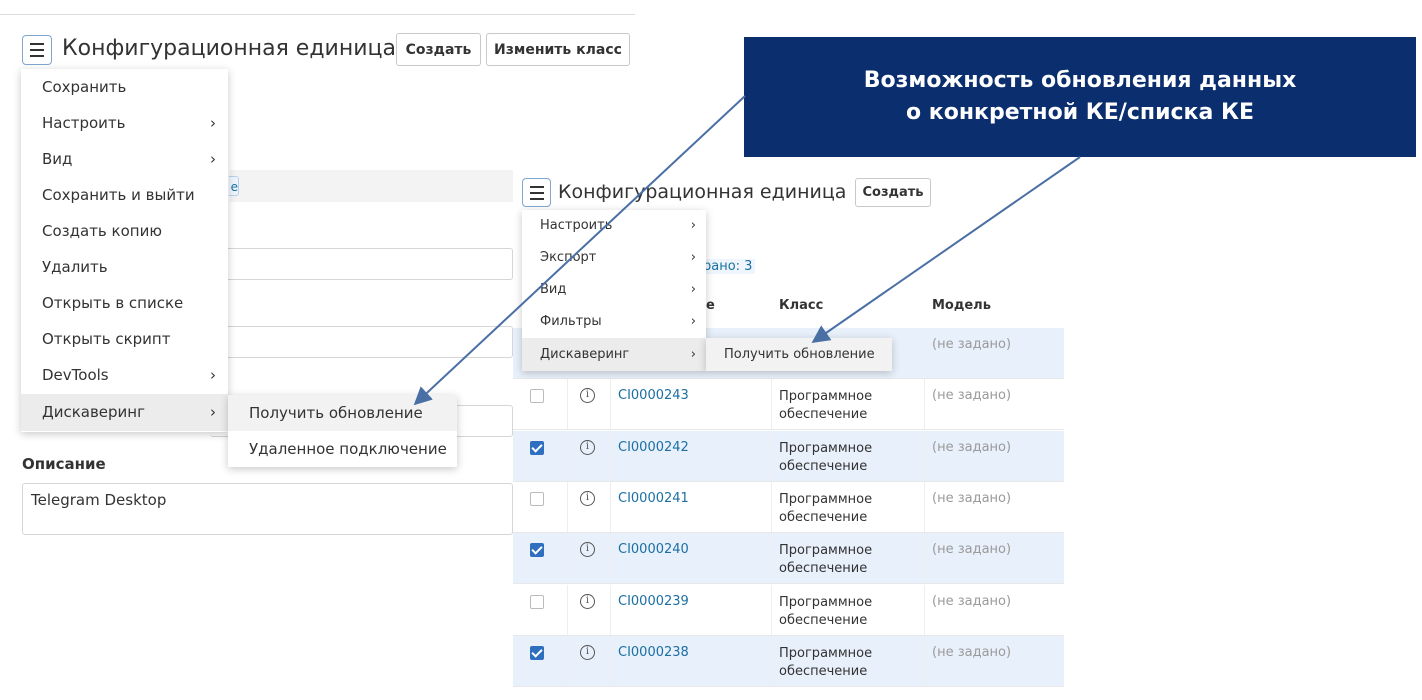  Describe the element at coordinates (558, 49) in the screenshot. I see `change-class-button: Изменить класс` at that location.